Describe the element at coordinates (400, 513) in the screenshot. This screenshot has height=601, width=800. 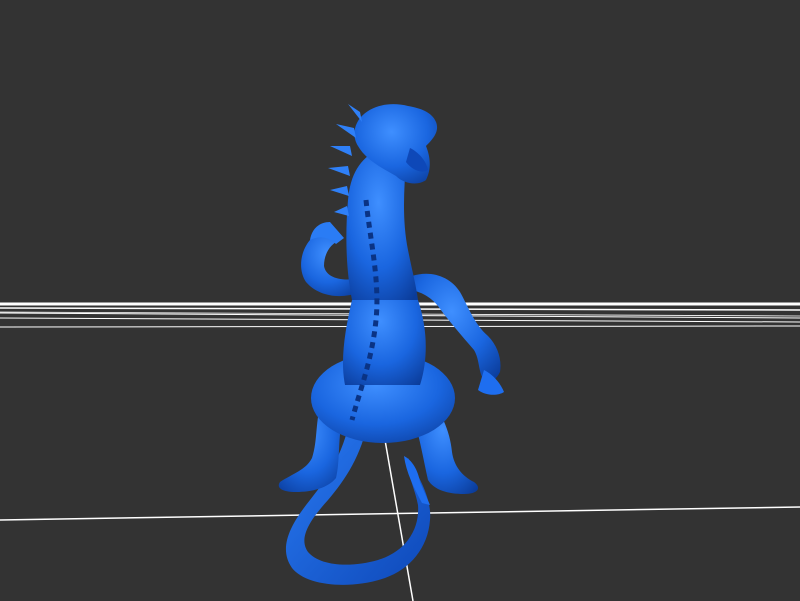
I see `grid-line-near` at that location.